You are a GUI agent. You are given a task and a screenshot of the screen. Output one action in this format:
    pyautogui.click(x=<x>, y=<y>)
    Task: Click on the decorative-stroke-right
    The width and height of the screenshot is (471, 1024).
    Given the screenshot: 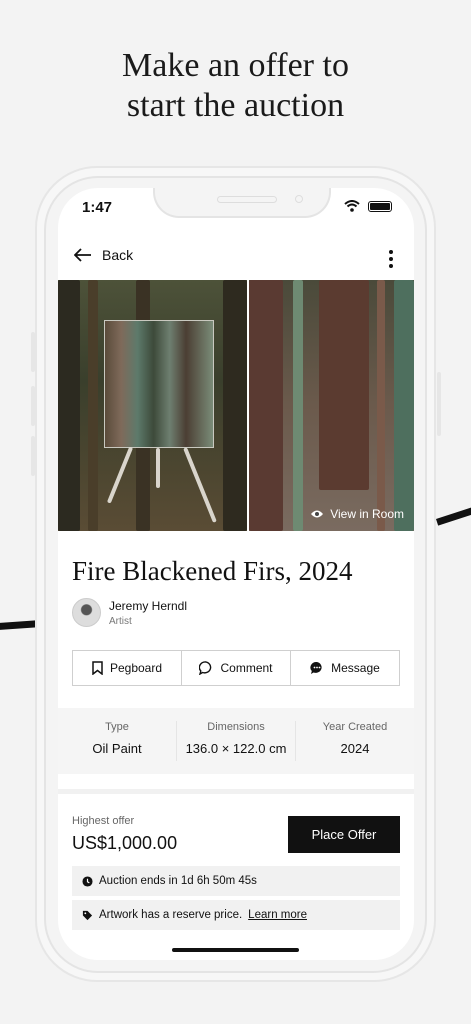 What is the action you would take?
    pyautogui.click(x=453, y=515)
    